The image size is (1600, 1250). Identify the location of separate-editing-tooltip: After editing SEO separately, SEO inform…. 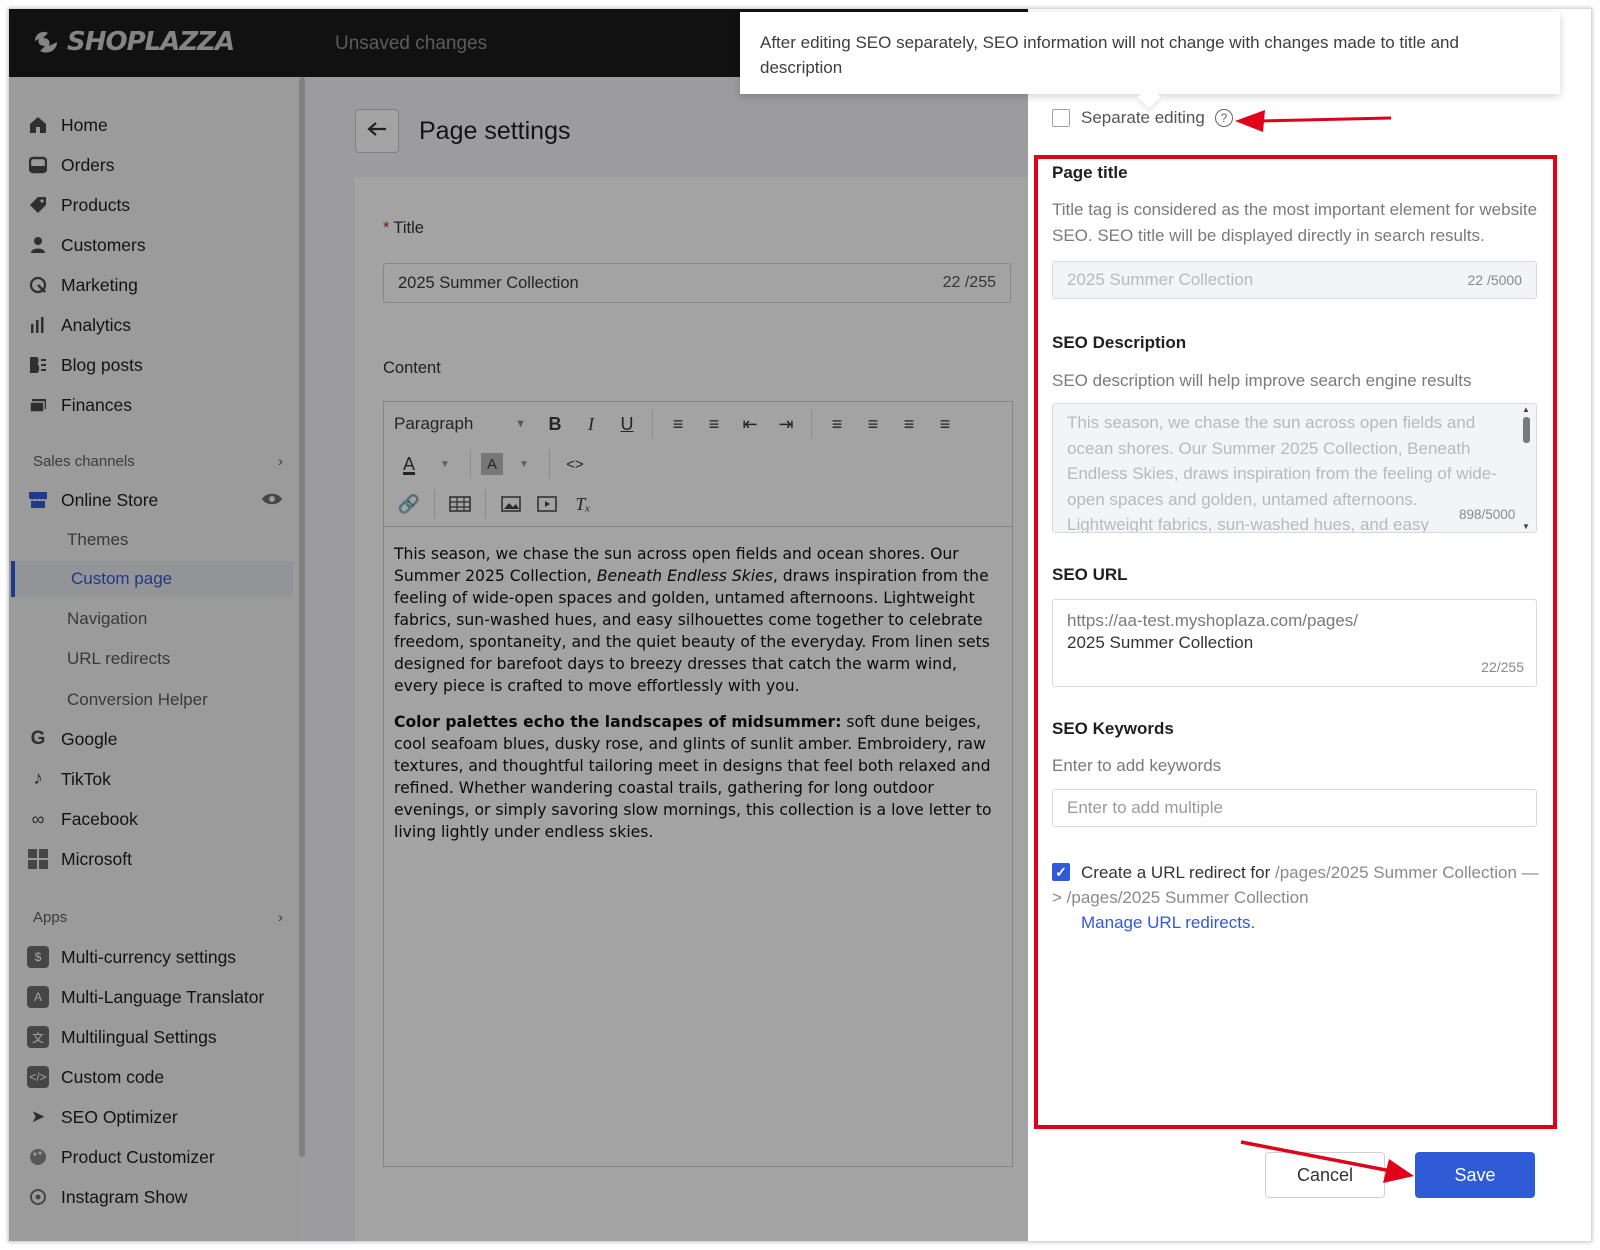
(1150, 53).